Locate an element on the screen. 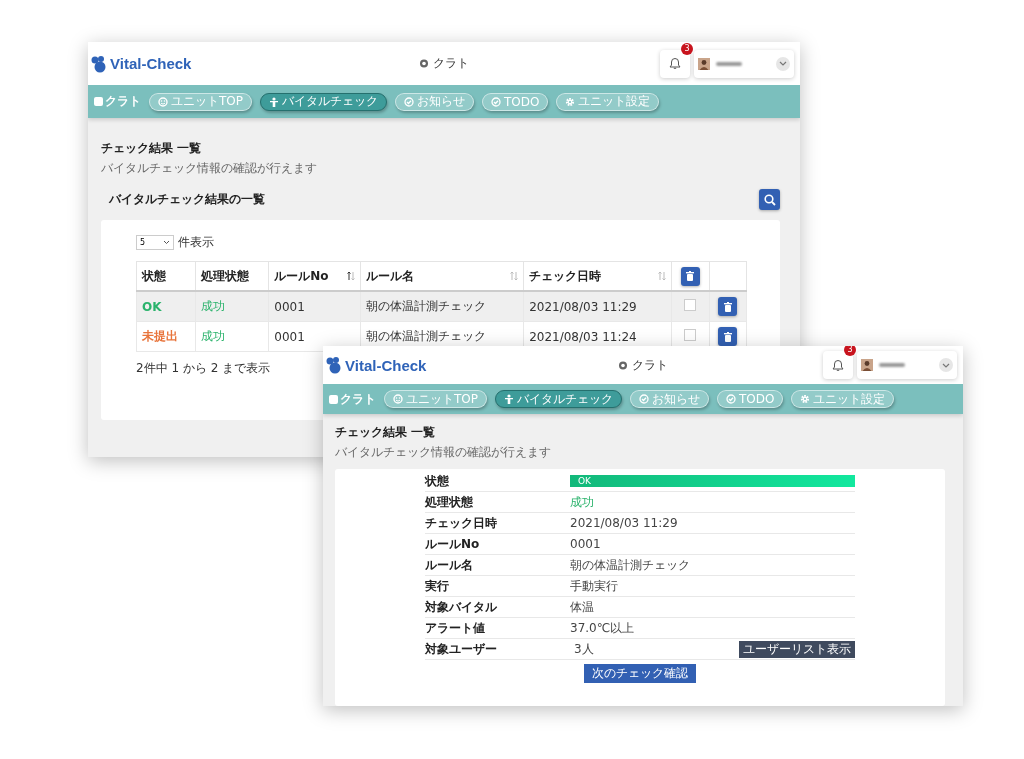 The height and width of the screenshot is (759, 1024). field-value: 2021/08/03 11:29 is located at coordinates (624, 523).